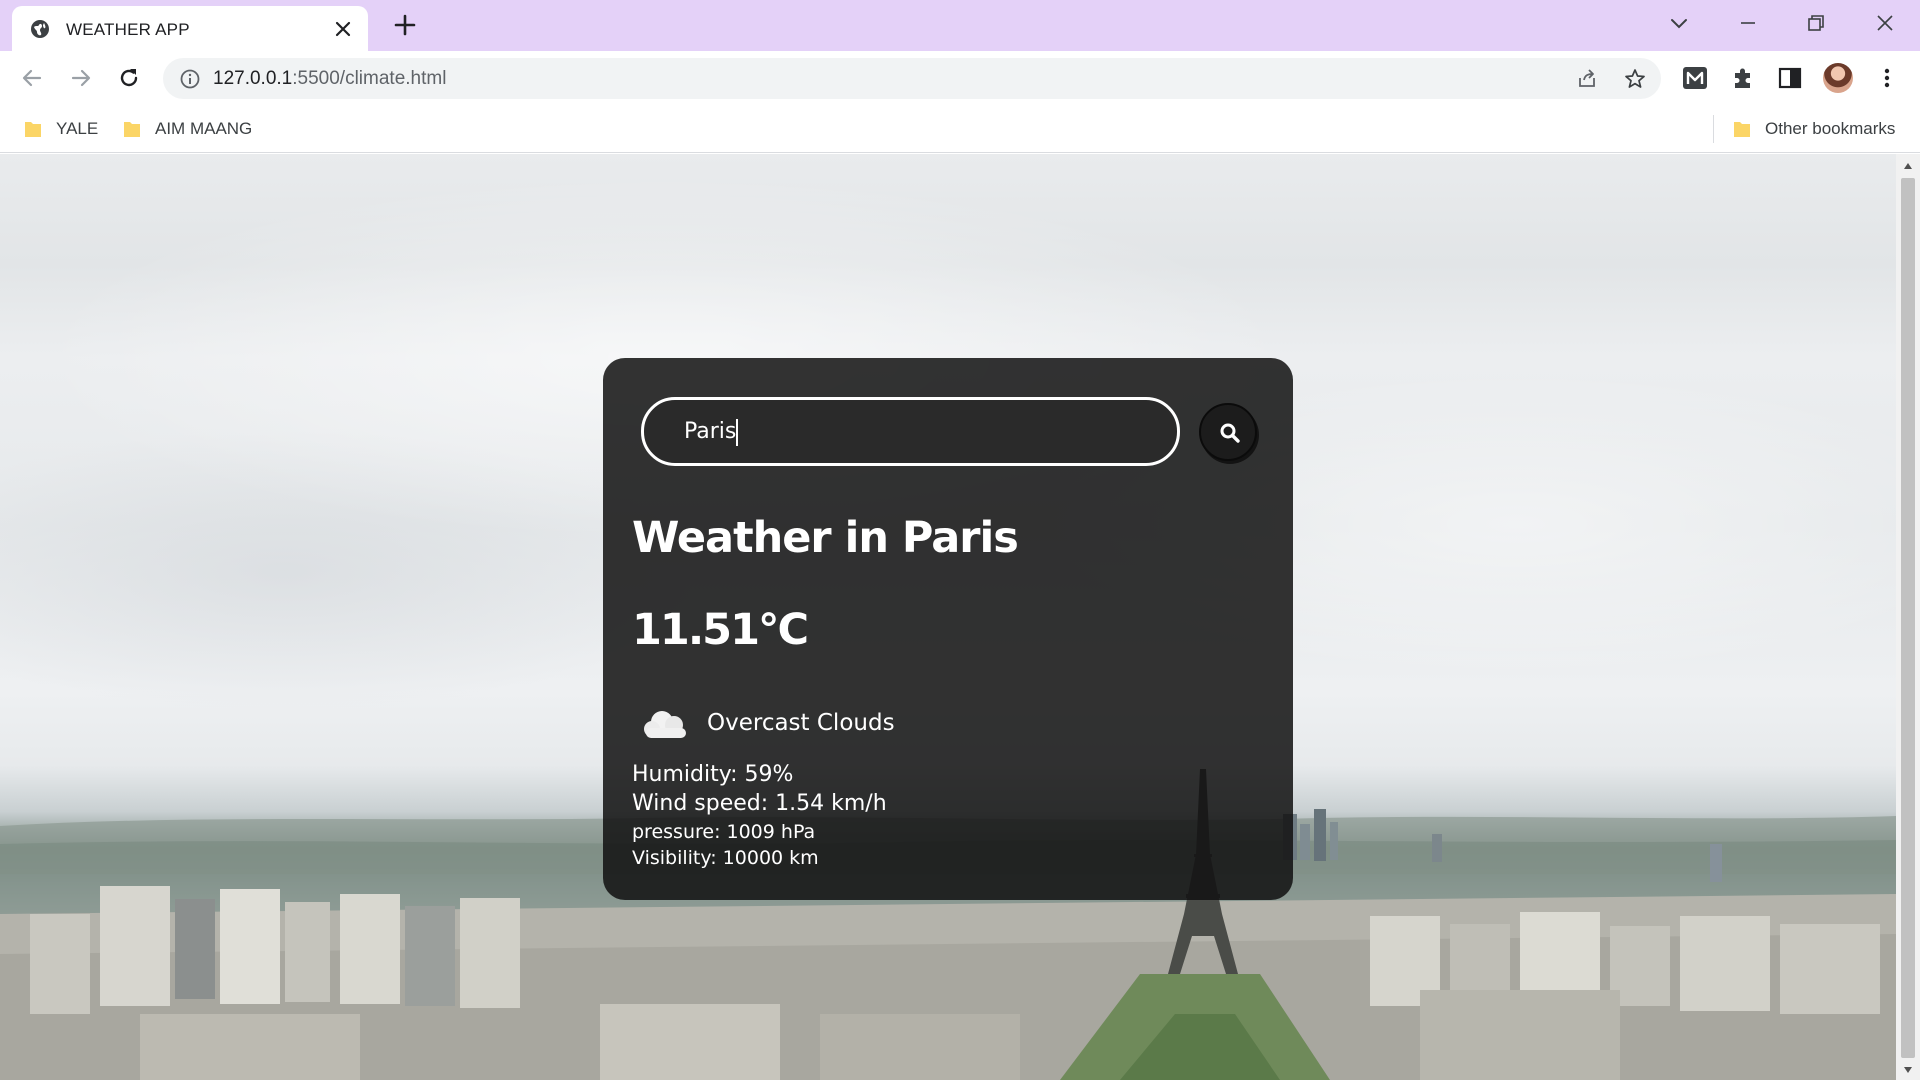  Describe the element at coordinates (1743, 78) in the screenshot. I see `extensions-puzzle-icon` at that location.